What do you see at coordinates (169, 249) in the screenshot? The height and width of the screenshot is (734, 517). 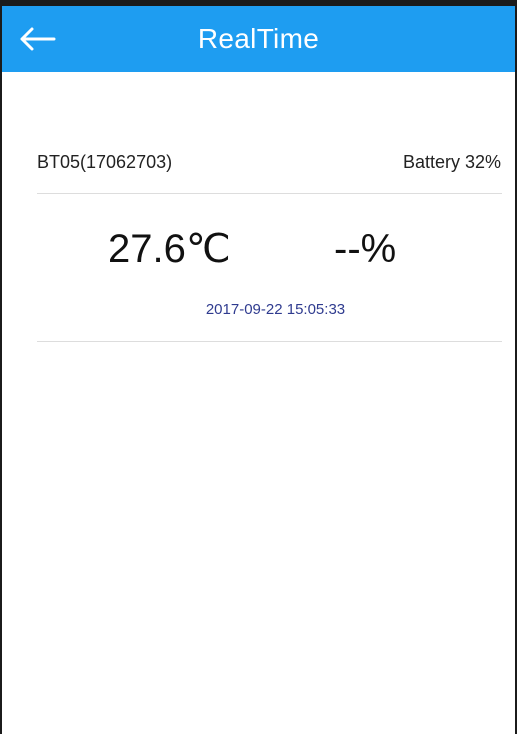 I see `temperature-value: 27.6℃` at bounding box center [169, 249].